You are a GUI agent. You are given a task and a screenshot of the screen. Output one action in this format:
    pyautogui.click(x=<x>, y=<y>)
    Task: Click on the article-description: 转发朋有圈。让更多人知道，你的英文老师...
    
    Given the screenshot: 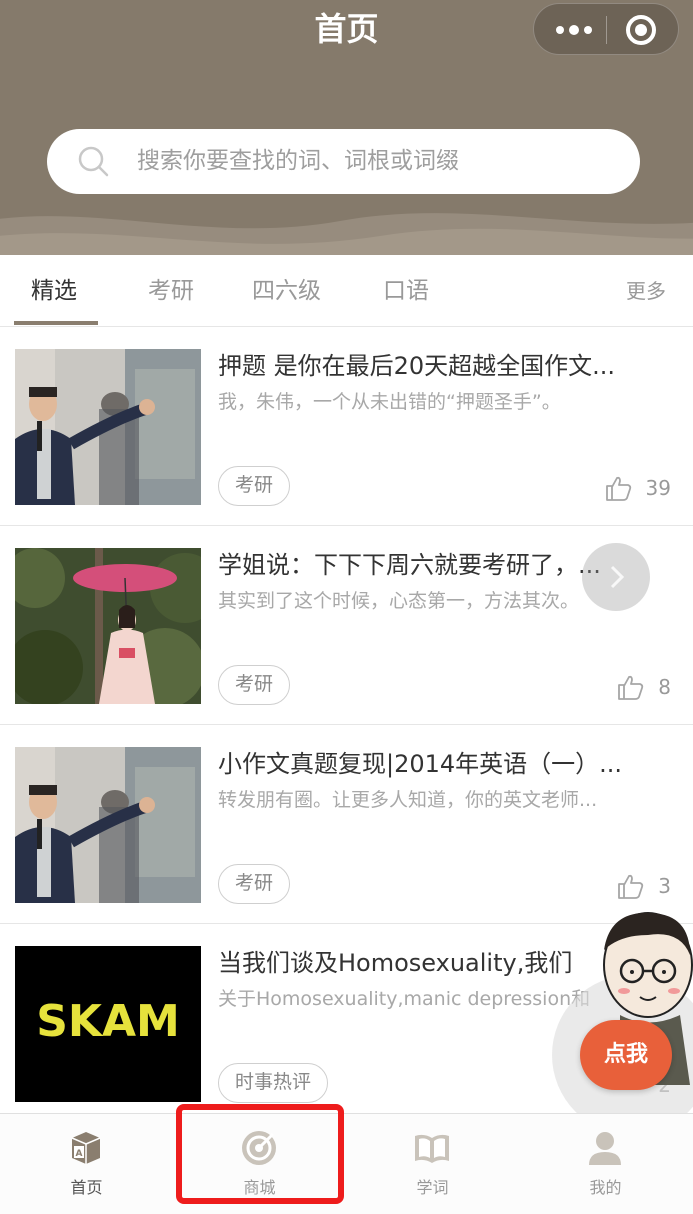 What is the action you would take?
    pyautogui.click(x=408, y=800)
    